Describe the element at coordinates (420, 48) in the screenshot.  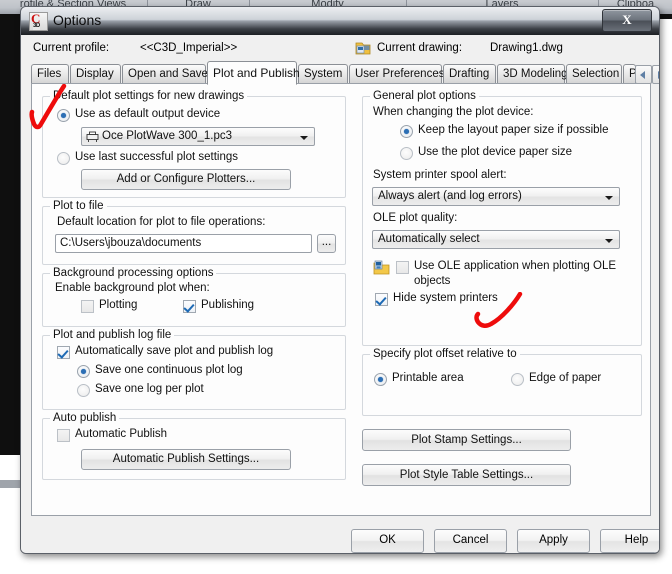
I see `current-drawing-label: Current drawing:` at that location.